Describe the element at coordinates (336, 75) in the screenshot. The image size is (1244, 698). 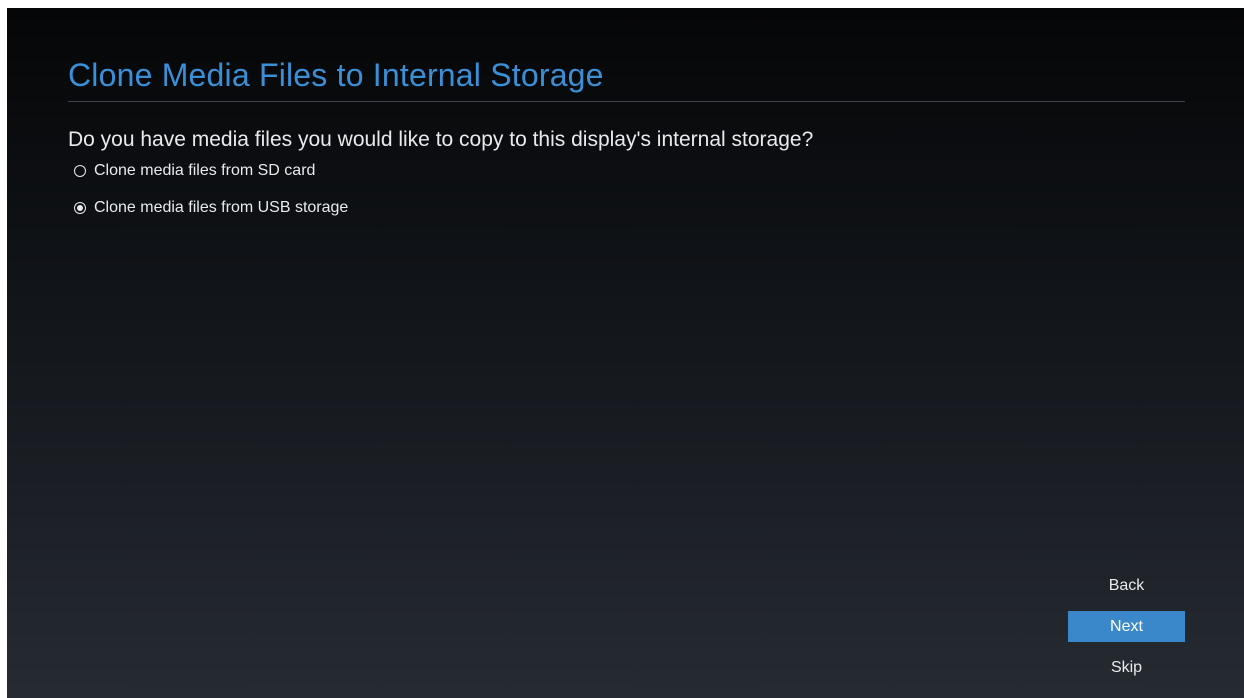
I see `page-title: Clone Media Files to Internal Storage` at that location.